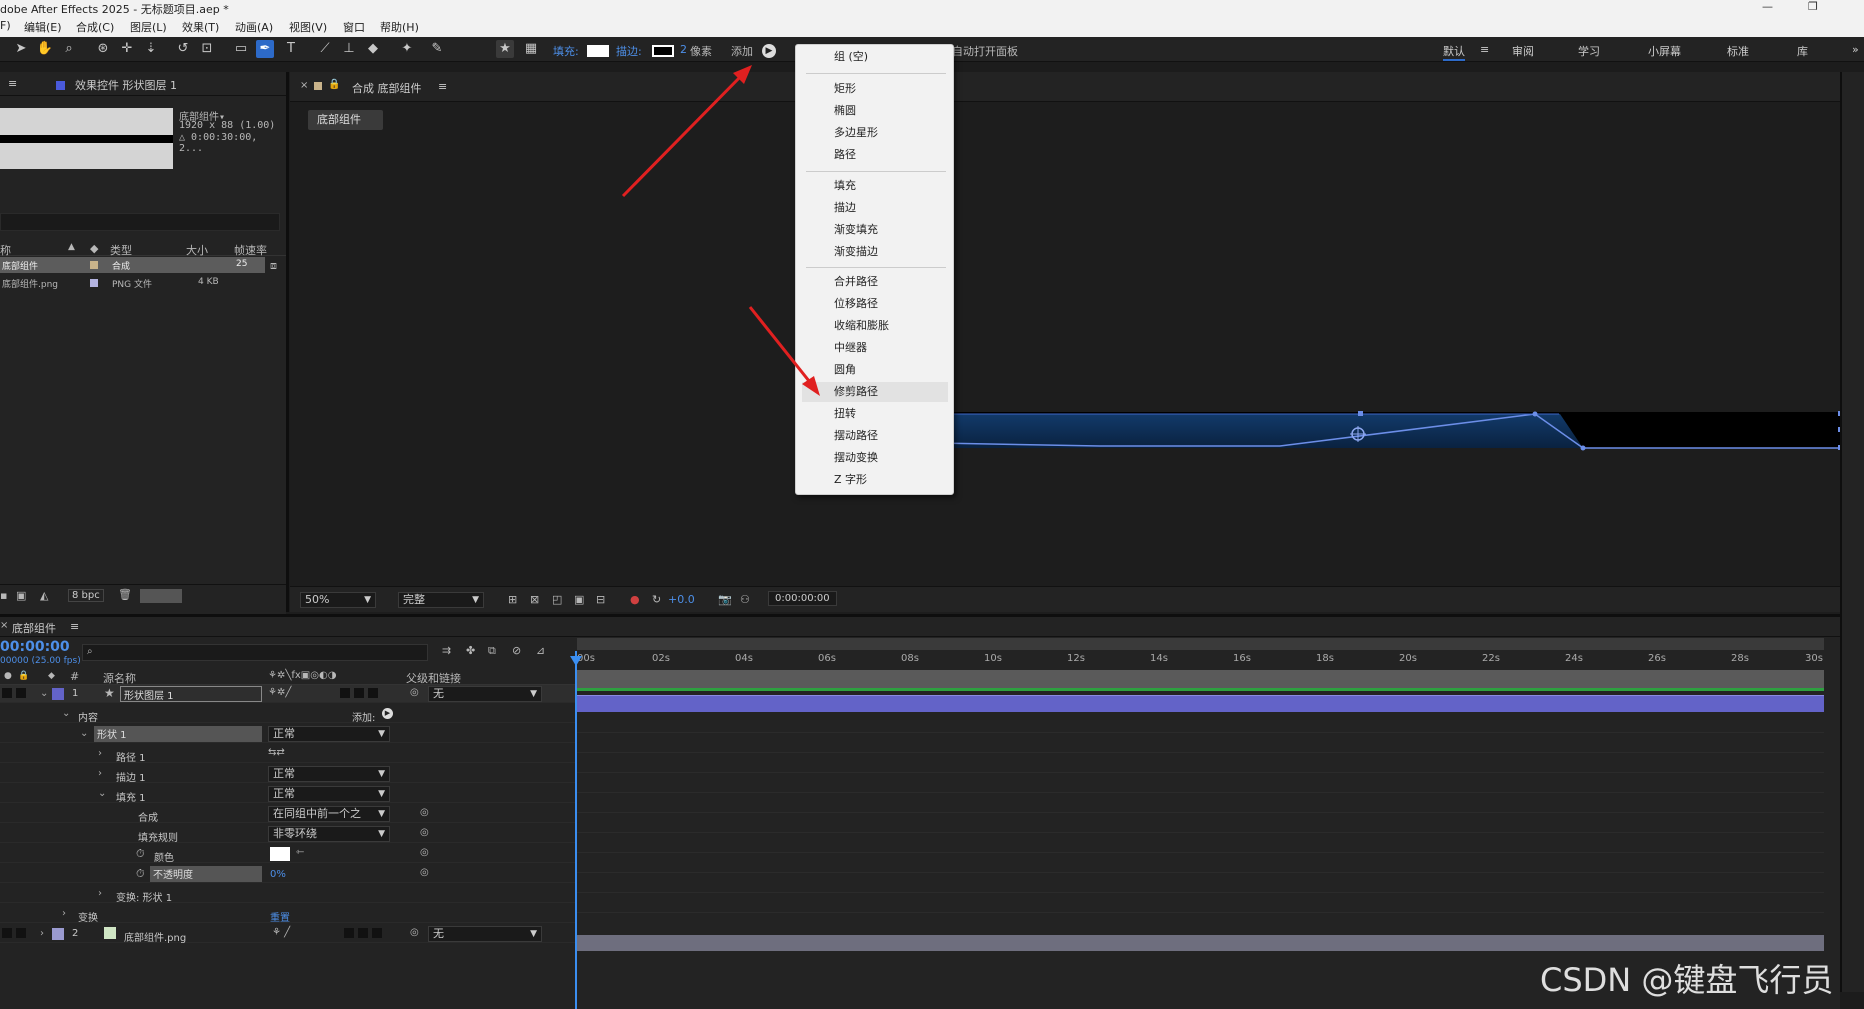  What do you see at coordinates (598, 51) in the screenshot?
I see `fill-swatch` at bounding box center [598, 51].